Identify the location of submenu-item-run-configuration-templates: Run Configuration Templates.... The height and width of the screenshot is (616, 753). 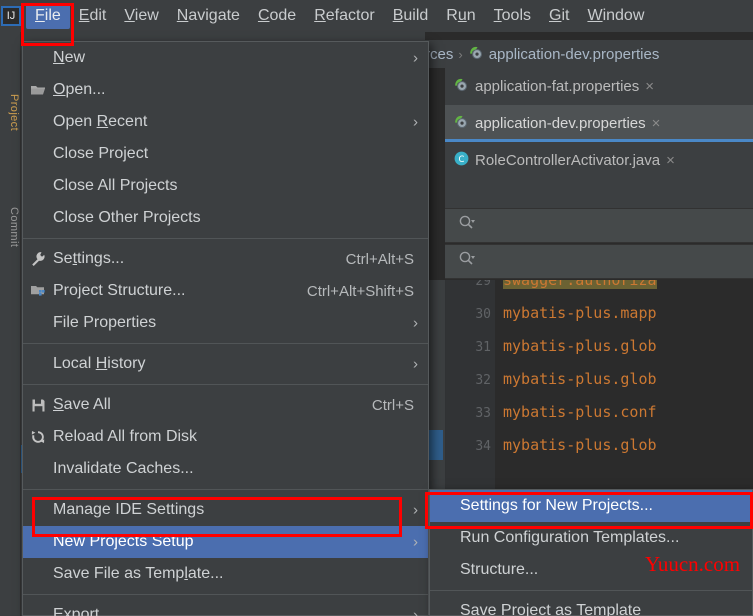
(591, 538).